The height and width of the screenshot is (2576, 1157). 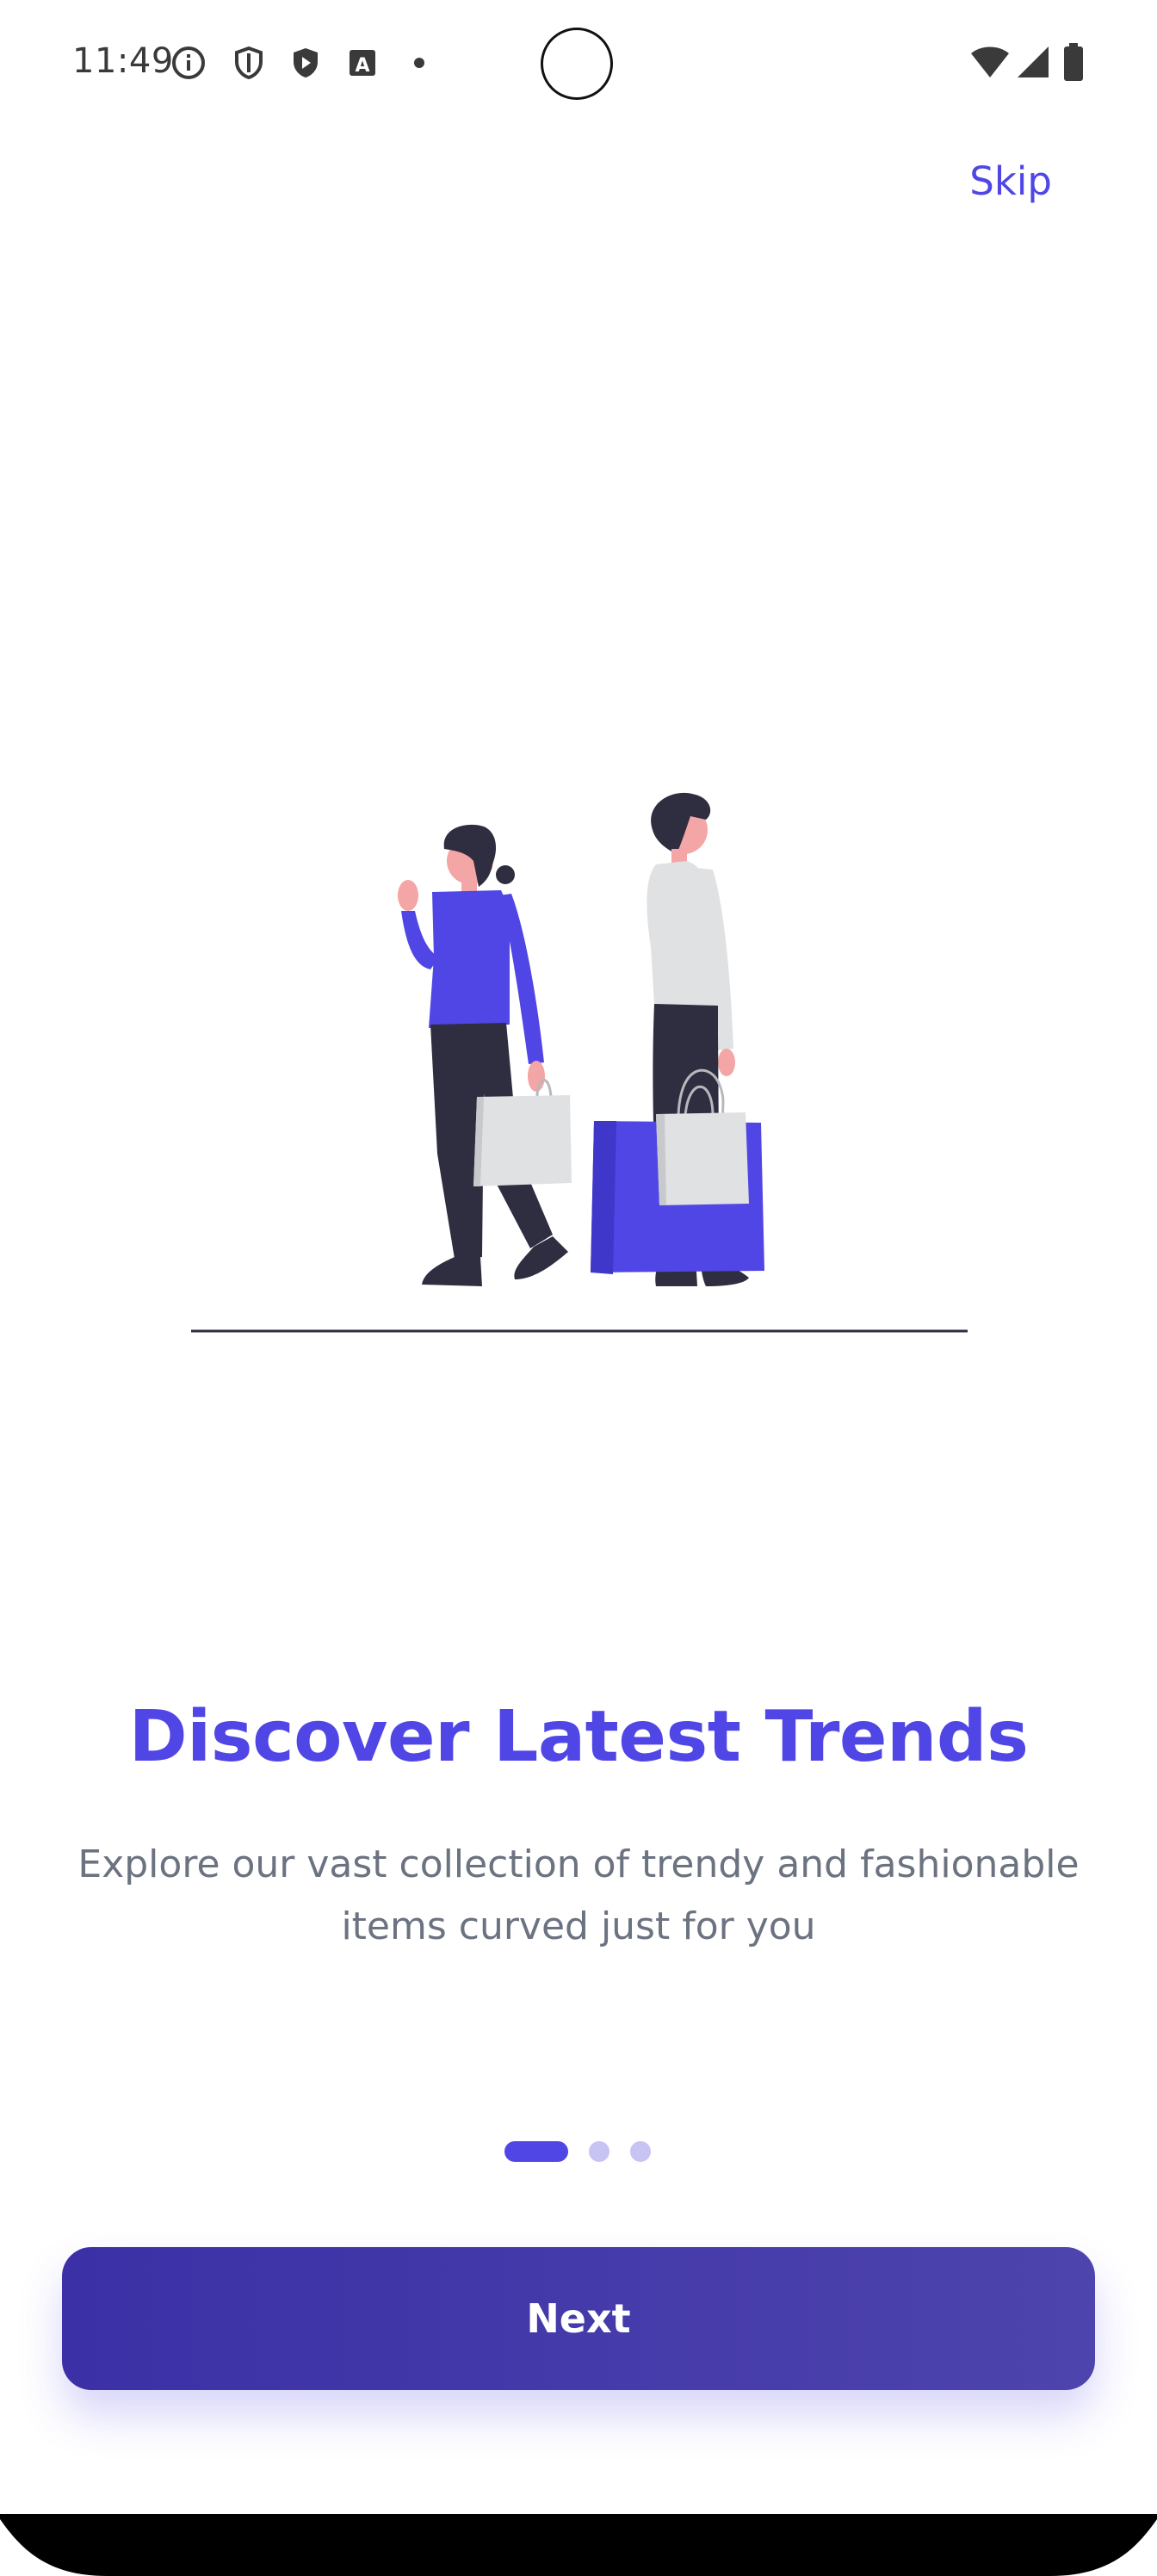 I want to click on svg-text: A, so click(x=362, y=66).